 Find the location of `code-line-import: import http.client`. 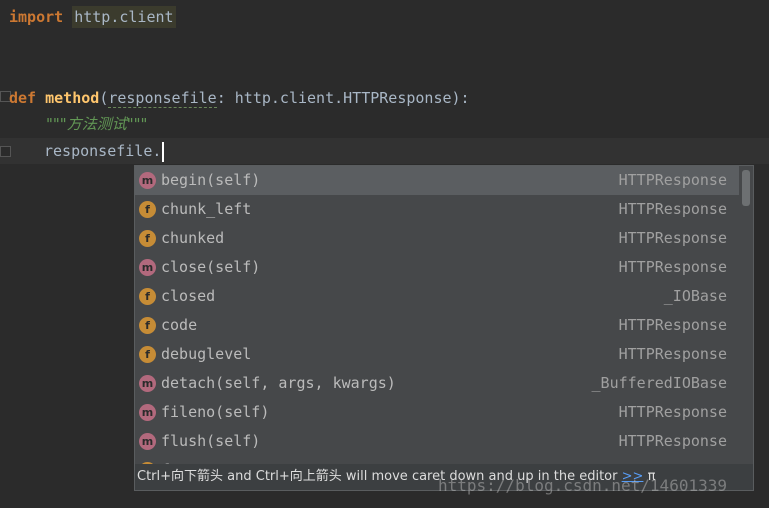

code-line-import: import http.client is located at coordinates (92, 17).